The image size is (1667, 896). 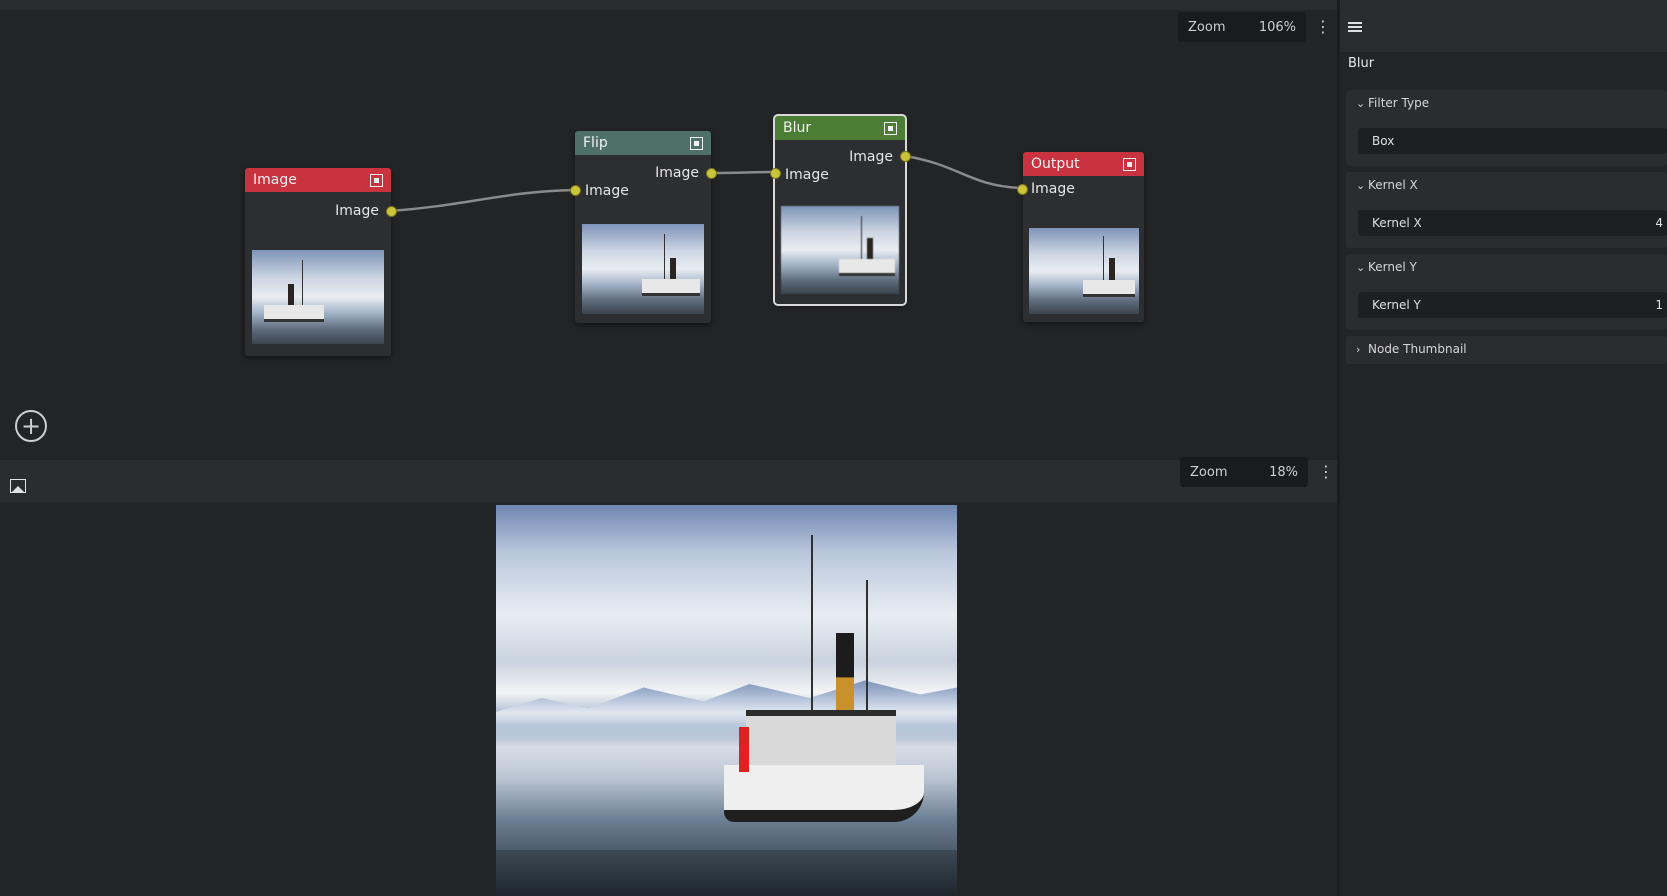 What do you see at coordinates (1055, 164) in the screenshot?
I see `output-node-title: Output` at bounding box center [1055, 164].